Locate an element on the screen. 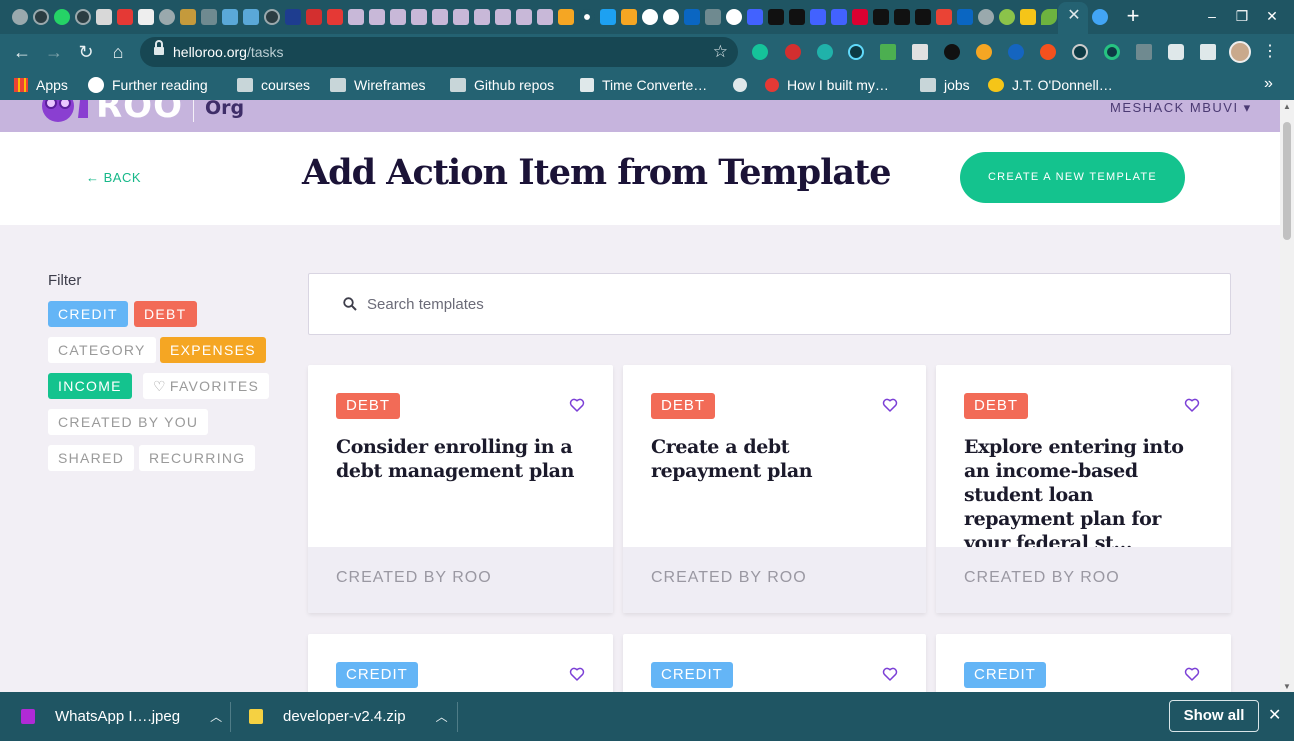  bookmark-further-reading: Further reading is located at coordinates (148, 85).